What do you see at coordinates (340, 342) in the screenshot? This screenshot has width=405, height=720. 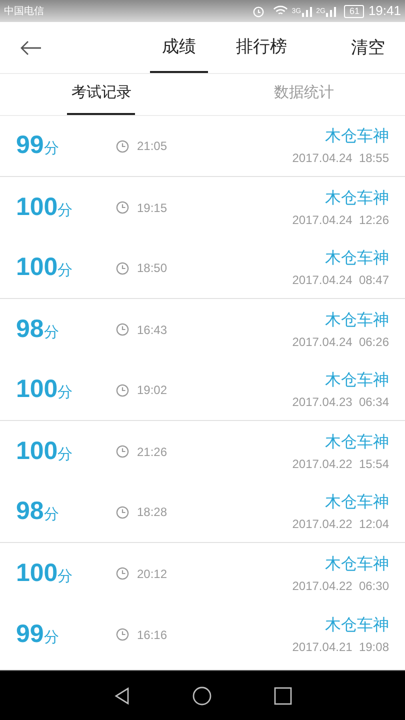 I see `date-label: 2017.04.24 06:26` at bounding box center [340, 342].